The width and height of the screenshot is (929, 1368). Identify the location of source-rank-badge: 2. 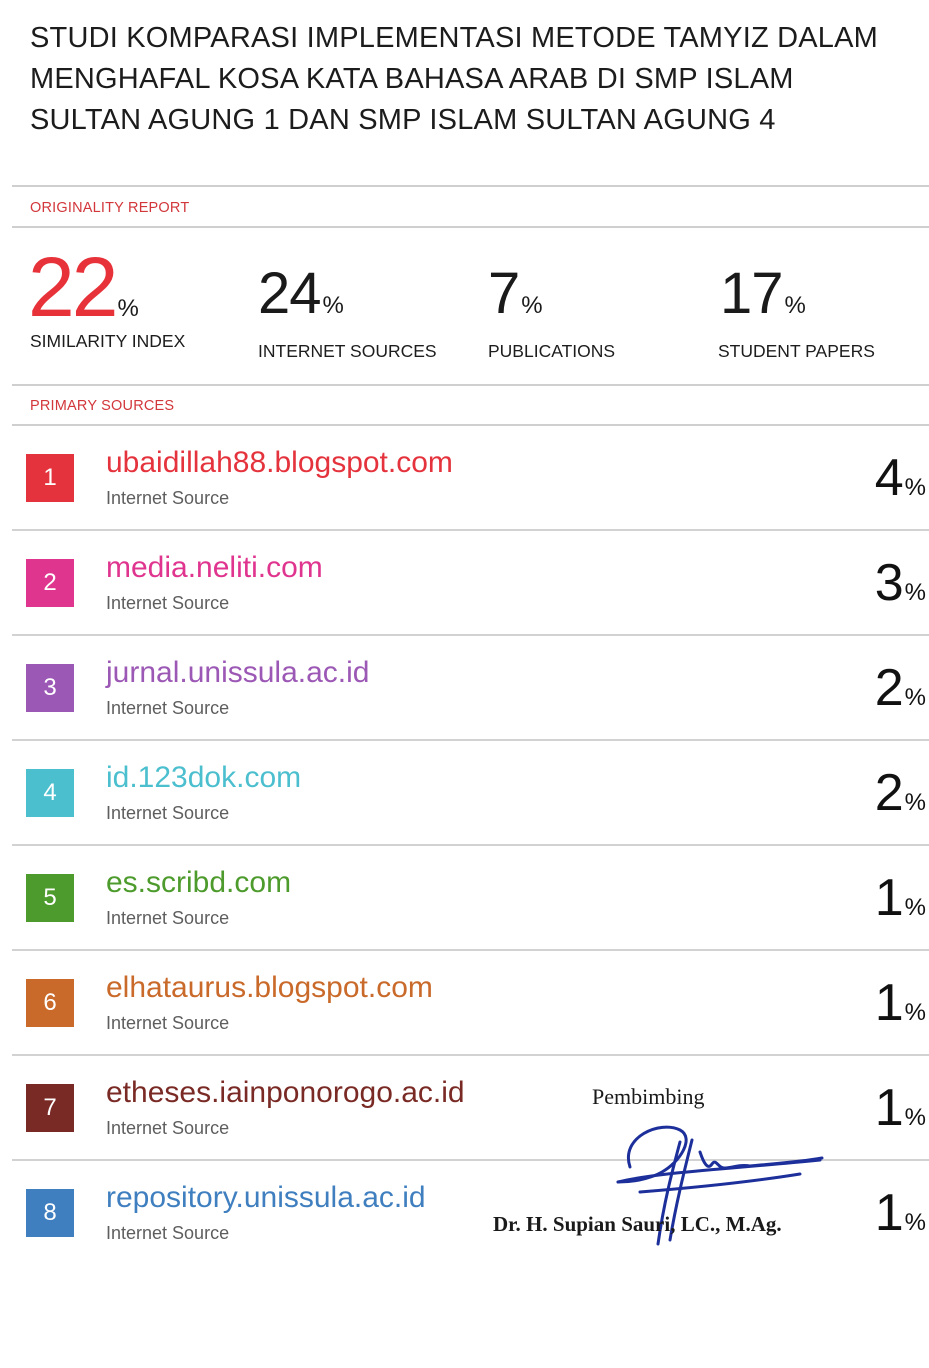
(50, 583).